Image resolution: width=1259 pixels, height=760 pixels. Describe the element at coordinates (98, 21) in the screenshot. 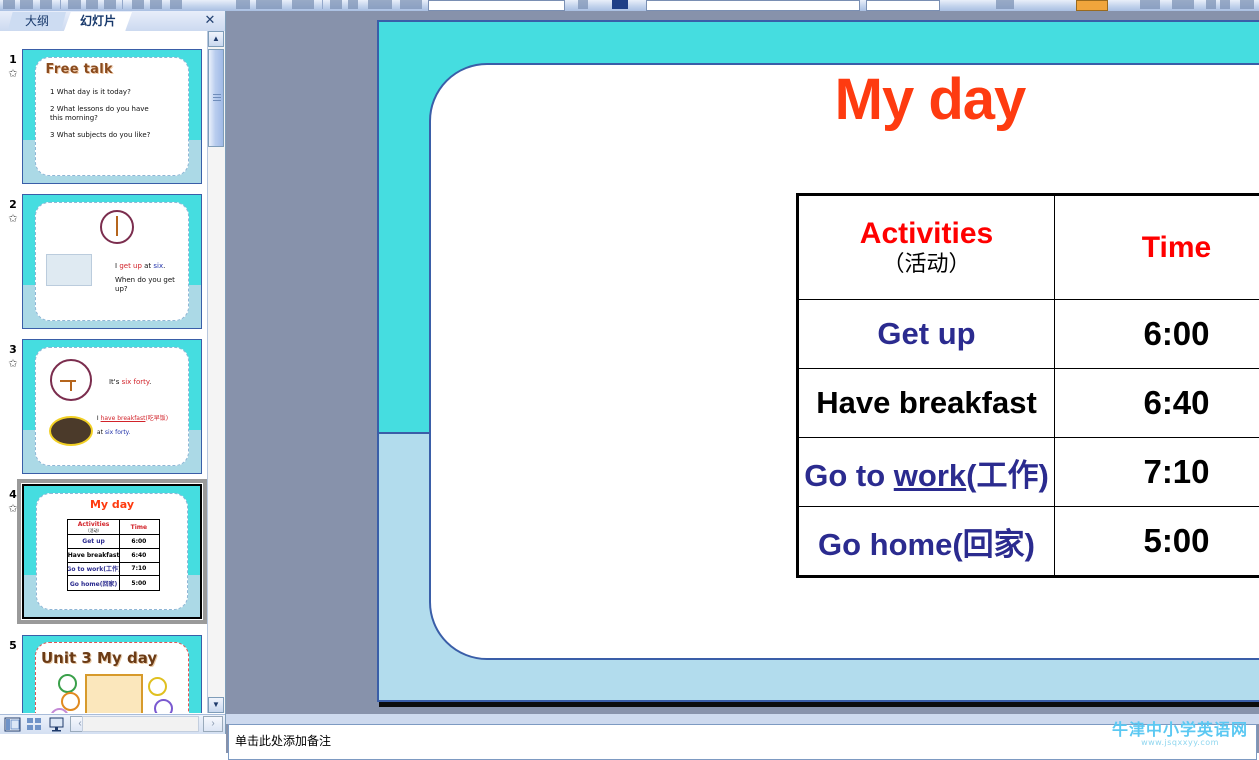

I see `tab-slides: 幻灯片` at that location.